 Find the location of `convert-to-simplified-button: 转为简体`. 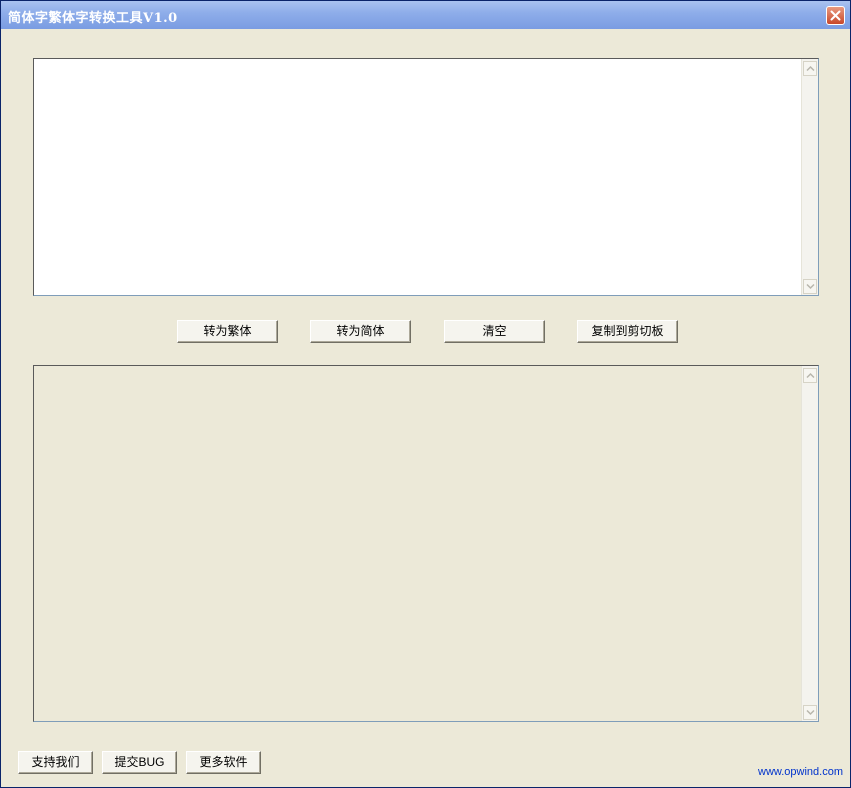

convert-to-simplified-button: 转为简体 is located at coordinates (360, 331).